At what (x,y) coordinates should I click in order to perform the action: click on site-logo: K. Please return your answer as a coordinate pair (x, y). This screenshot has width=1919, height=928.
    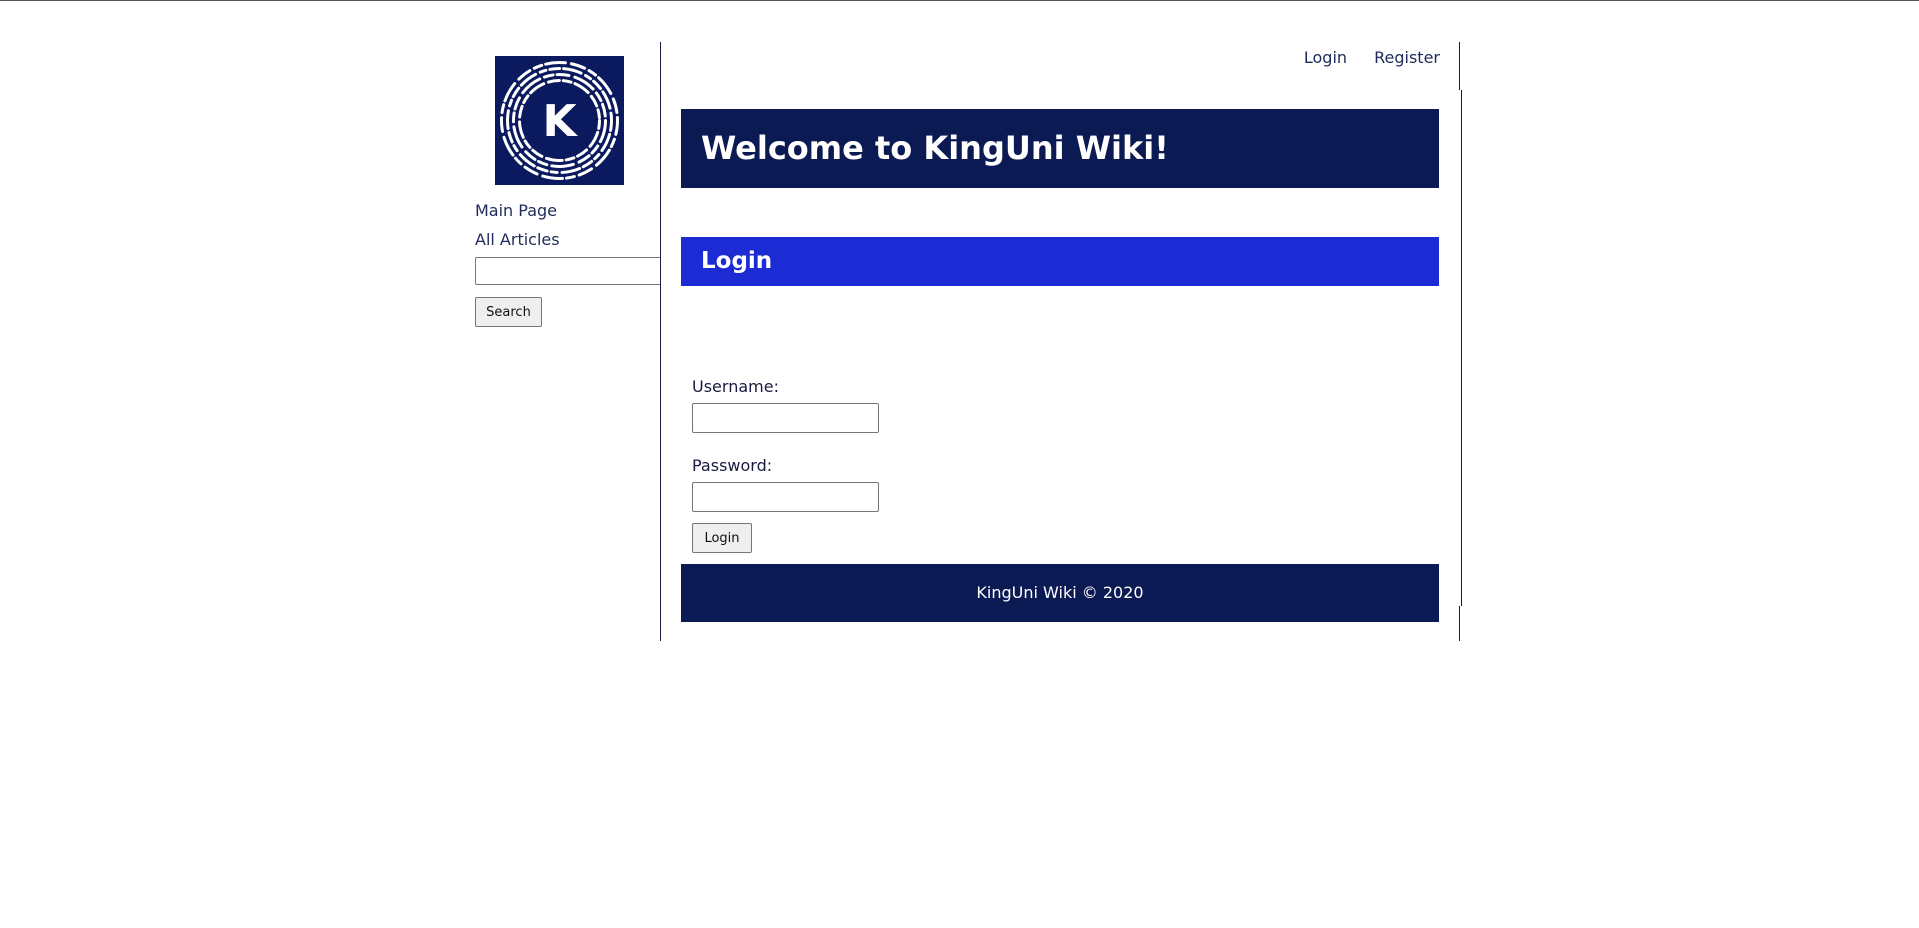
    Looking at the image, I should click on (559, 120).